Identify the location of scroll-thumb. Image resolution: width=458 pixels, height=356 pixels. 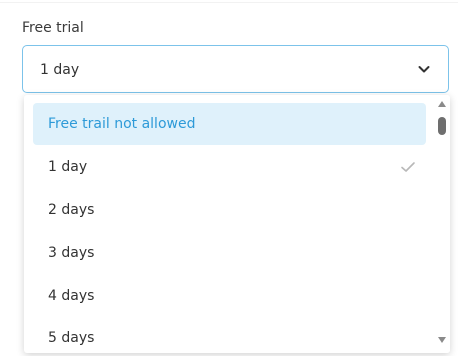
(442, 126).